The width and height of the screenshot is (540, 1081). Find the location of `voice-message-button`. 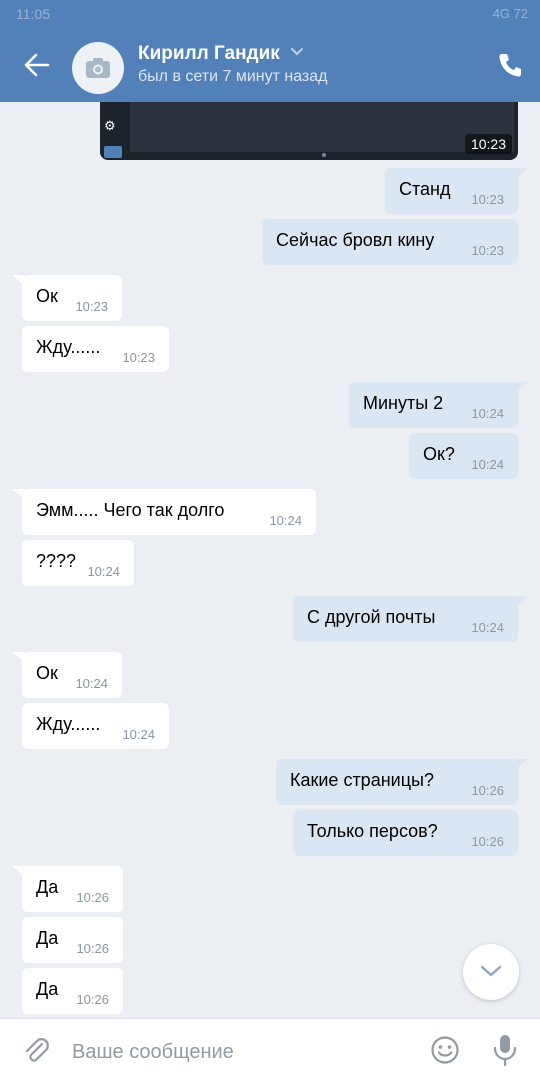

voice-message-button is located at coordinates (505, 1052).